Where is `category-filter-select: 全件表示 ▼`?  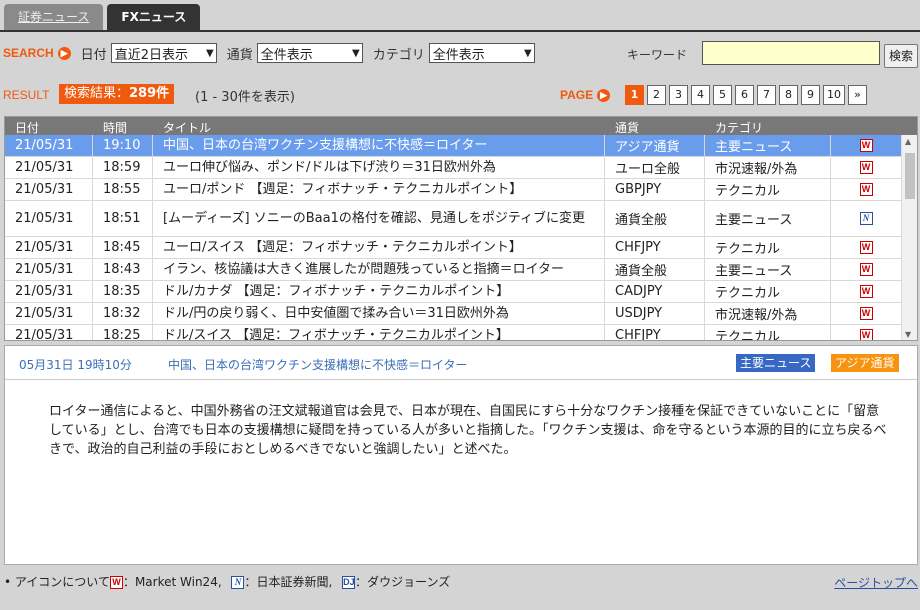
category-filter-select: 全件表示 ▼ is located at coordinates (481, 53).